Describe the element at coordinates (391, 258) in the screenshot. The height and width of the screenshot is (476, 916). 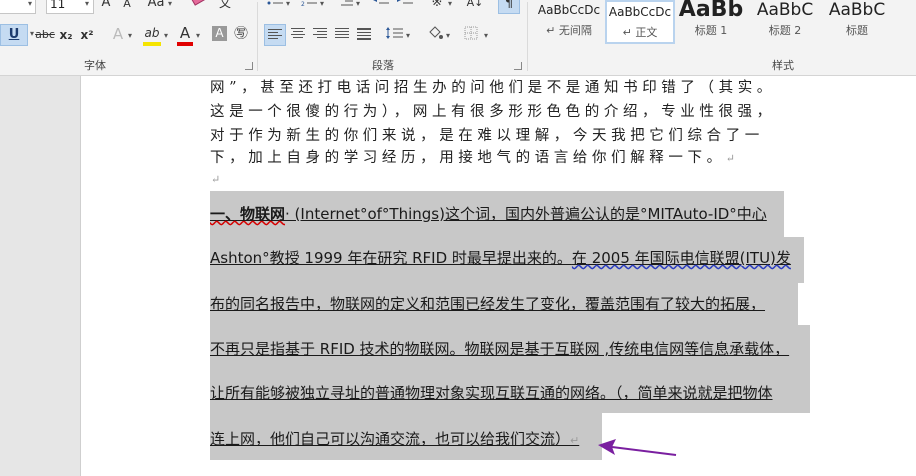
I see `line-text: Ashton°教授 1999 年在研究 RFID 时最早提出来的。` at that location.